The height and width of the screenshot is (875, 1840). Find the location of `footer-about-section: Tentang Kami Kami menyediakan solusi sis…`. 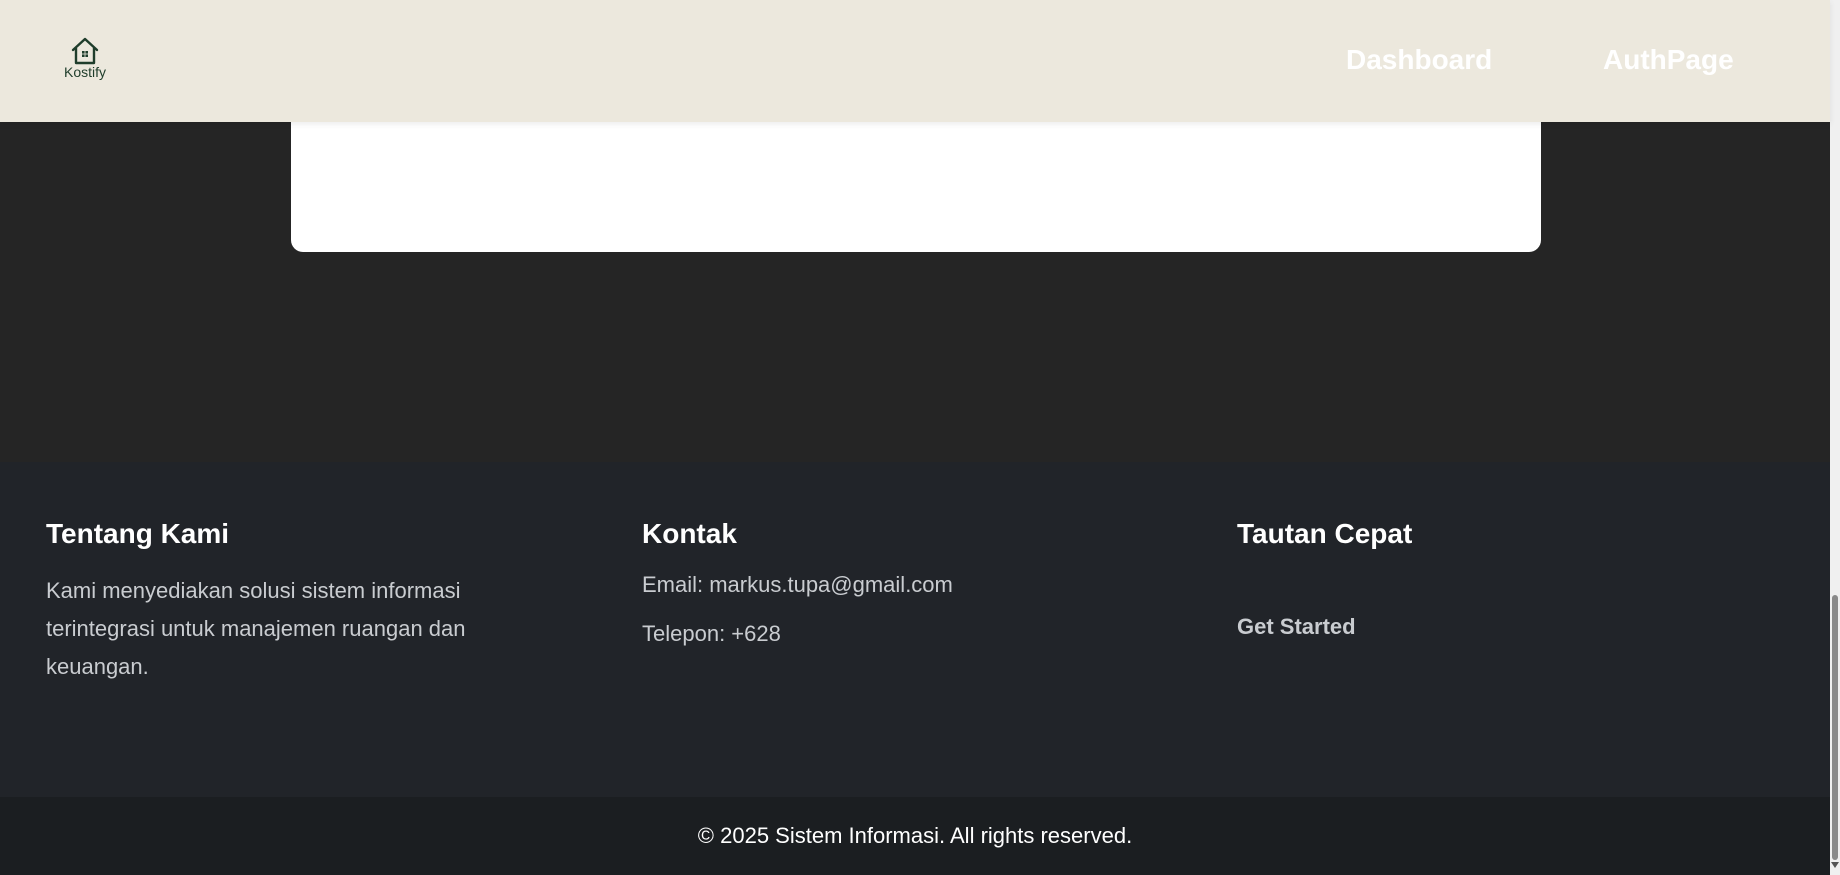

footer-about-section: Tentang Kami Kami menyediakan solusi sis… is located at coordinates (286, 602).